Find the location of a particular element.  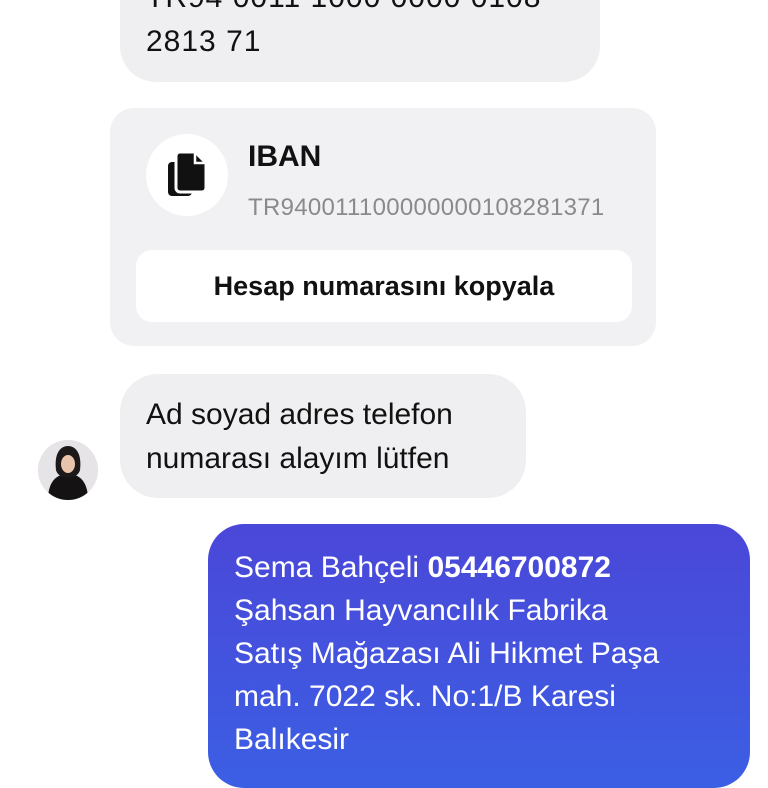

copy-account-number-button: Hesap numarasını kopyala is located at coordinates (384, 286).